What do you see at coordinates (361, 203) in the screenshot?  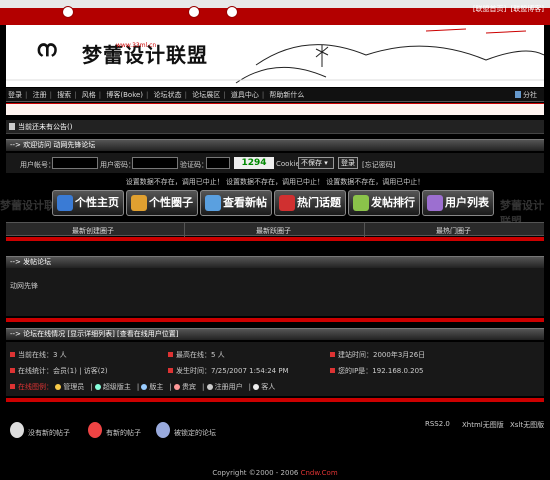 I see `ranking-icon` at bounding box center [361, 203].